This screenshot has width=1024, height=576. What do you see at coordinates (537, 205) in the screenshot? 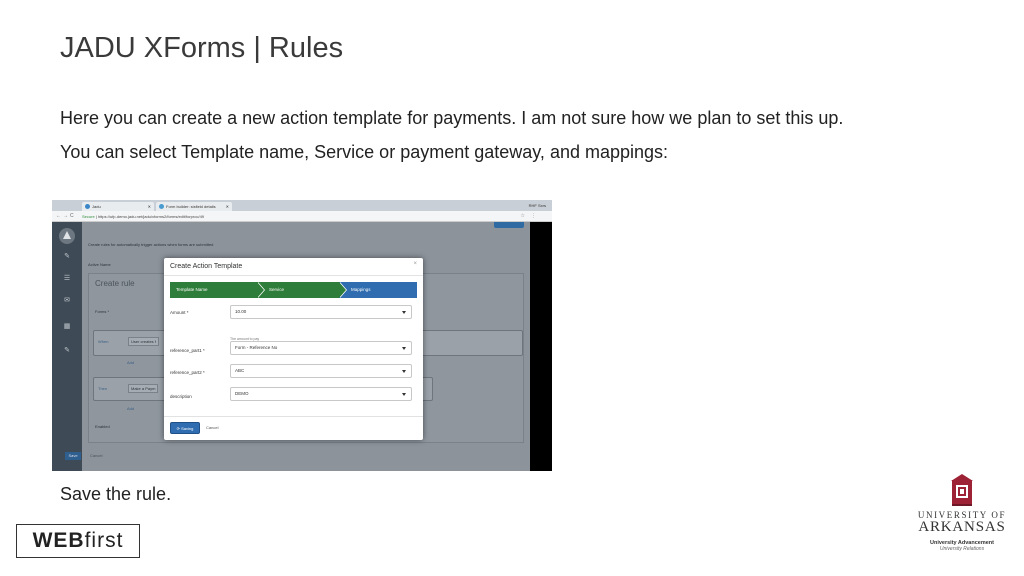
I see `browser-user: RHF Sxrs` at bounding box center [537, 205].